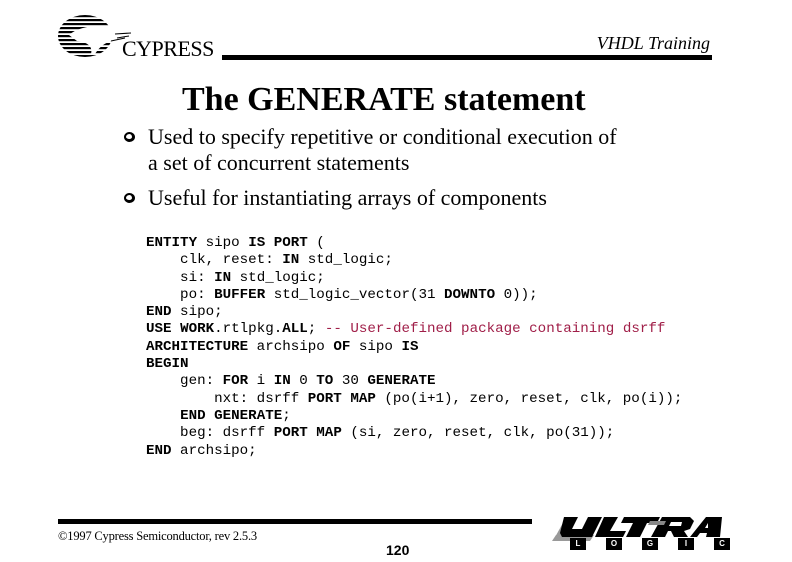  Describe the element at coordinates (227, 398) in the screenshot. I see `code-text: nxt: dsrff` at that location.